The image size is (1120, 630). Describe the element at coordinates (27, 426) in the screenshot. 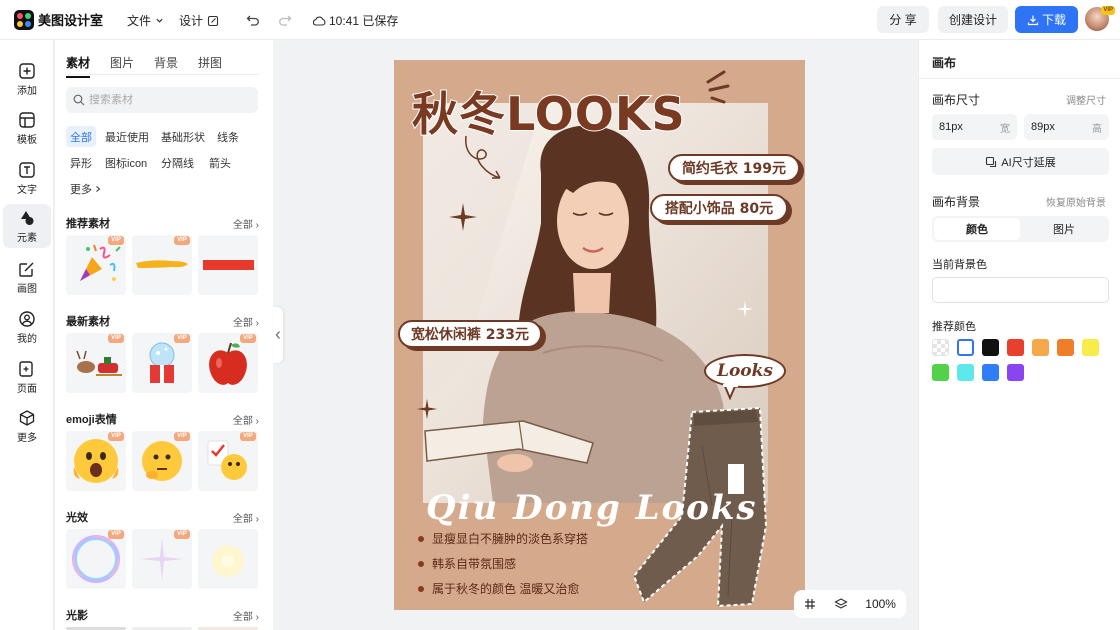

I see `rail-item-more: 更多` at that location.